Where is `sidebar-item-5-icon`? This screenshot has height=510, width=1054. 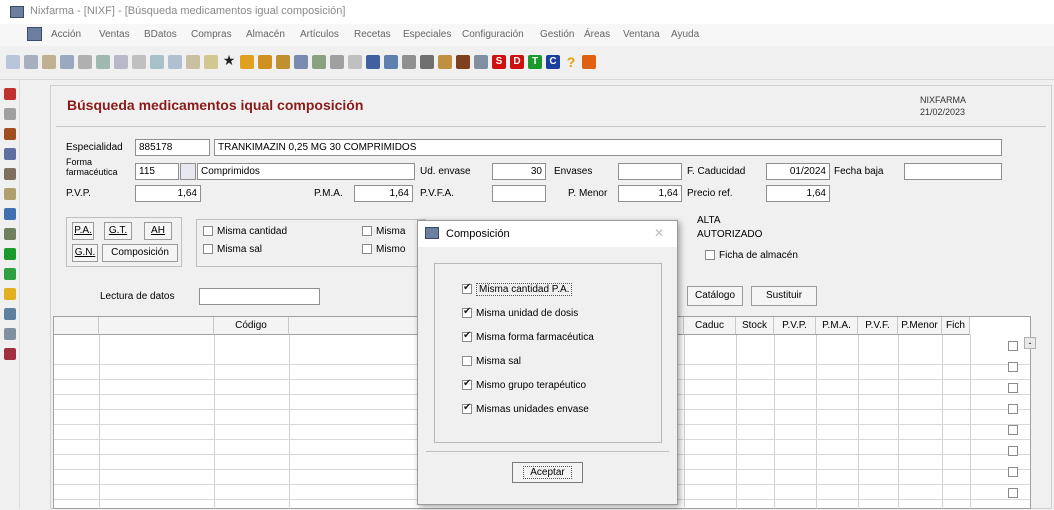 sidebar-item-5-icon is located at coordinates (10, 174).